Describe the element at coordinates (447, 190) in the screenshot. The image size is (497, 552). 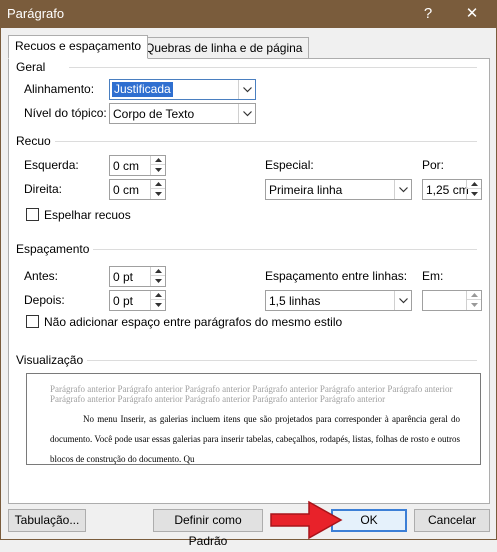
I see `por-value: 1,25 cm` at that location.